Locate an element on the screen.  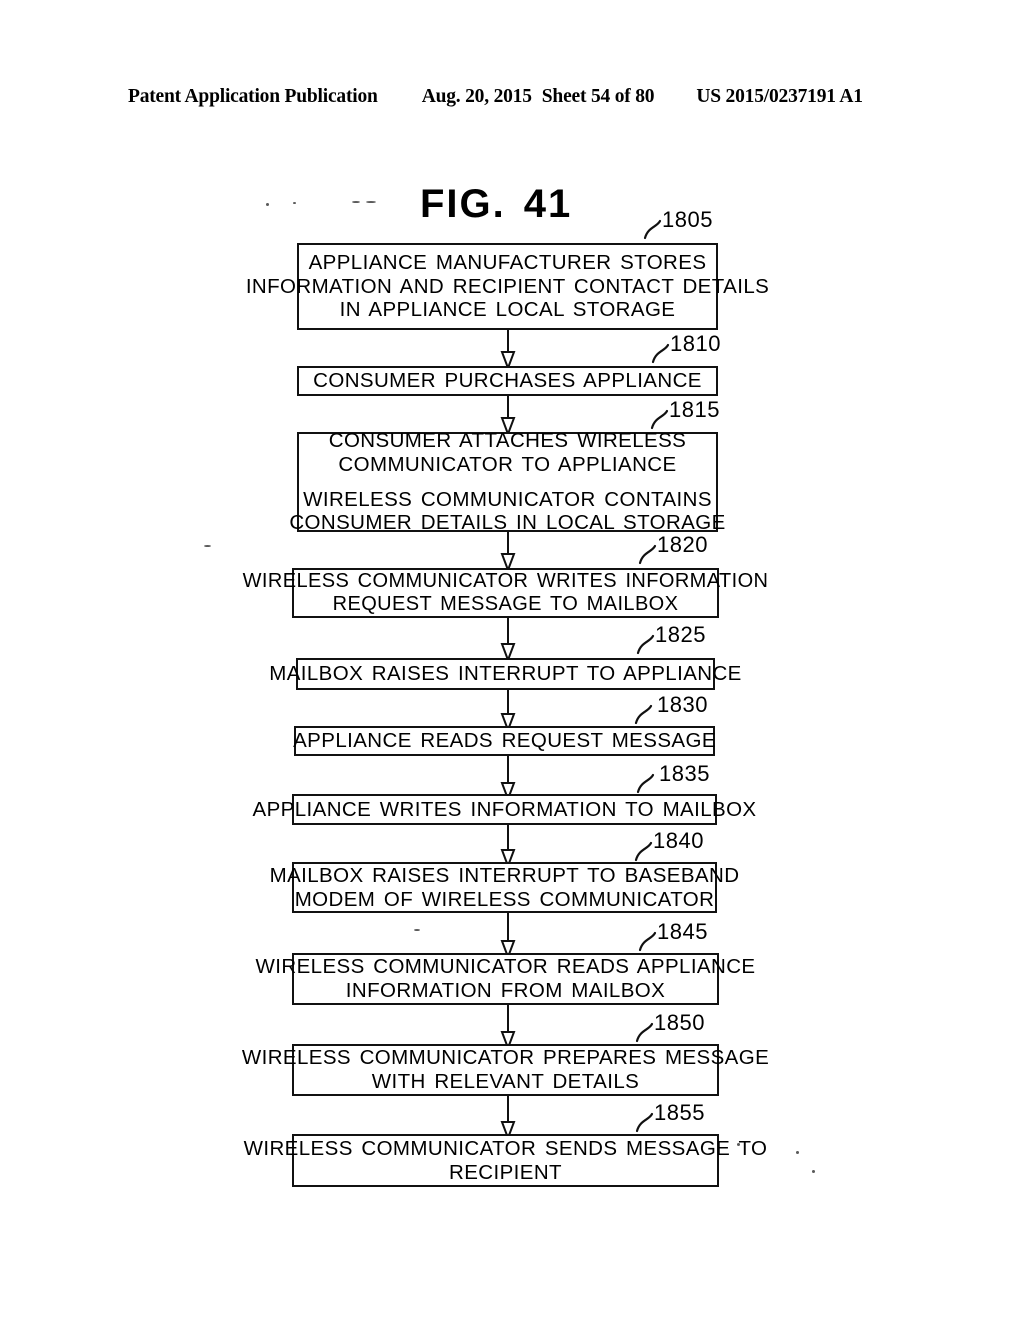
flow-ref-1830: 1830 is located at coordinates (682, 704).